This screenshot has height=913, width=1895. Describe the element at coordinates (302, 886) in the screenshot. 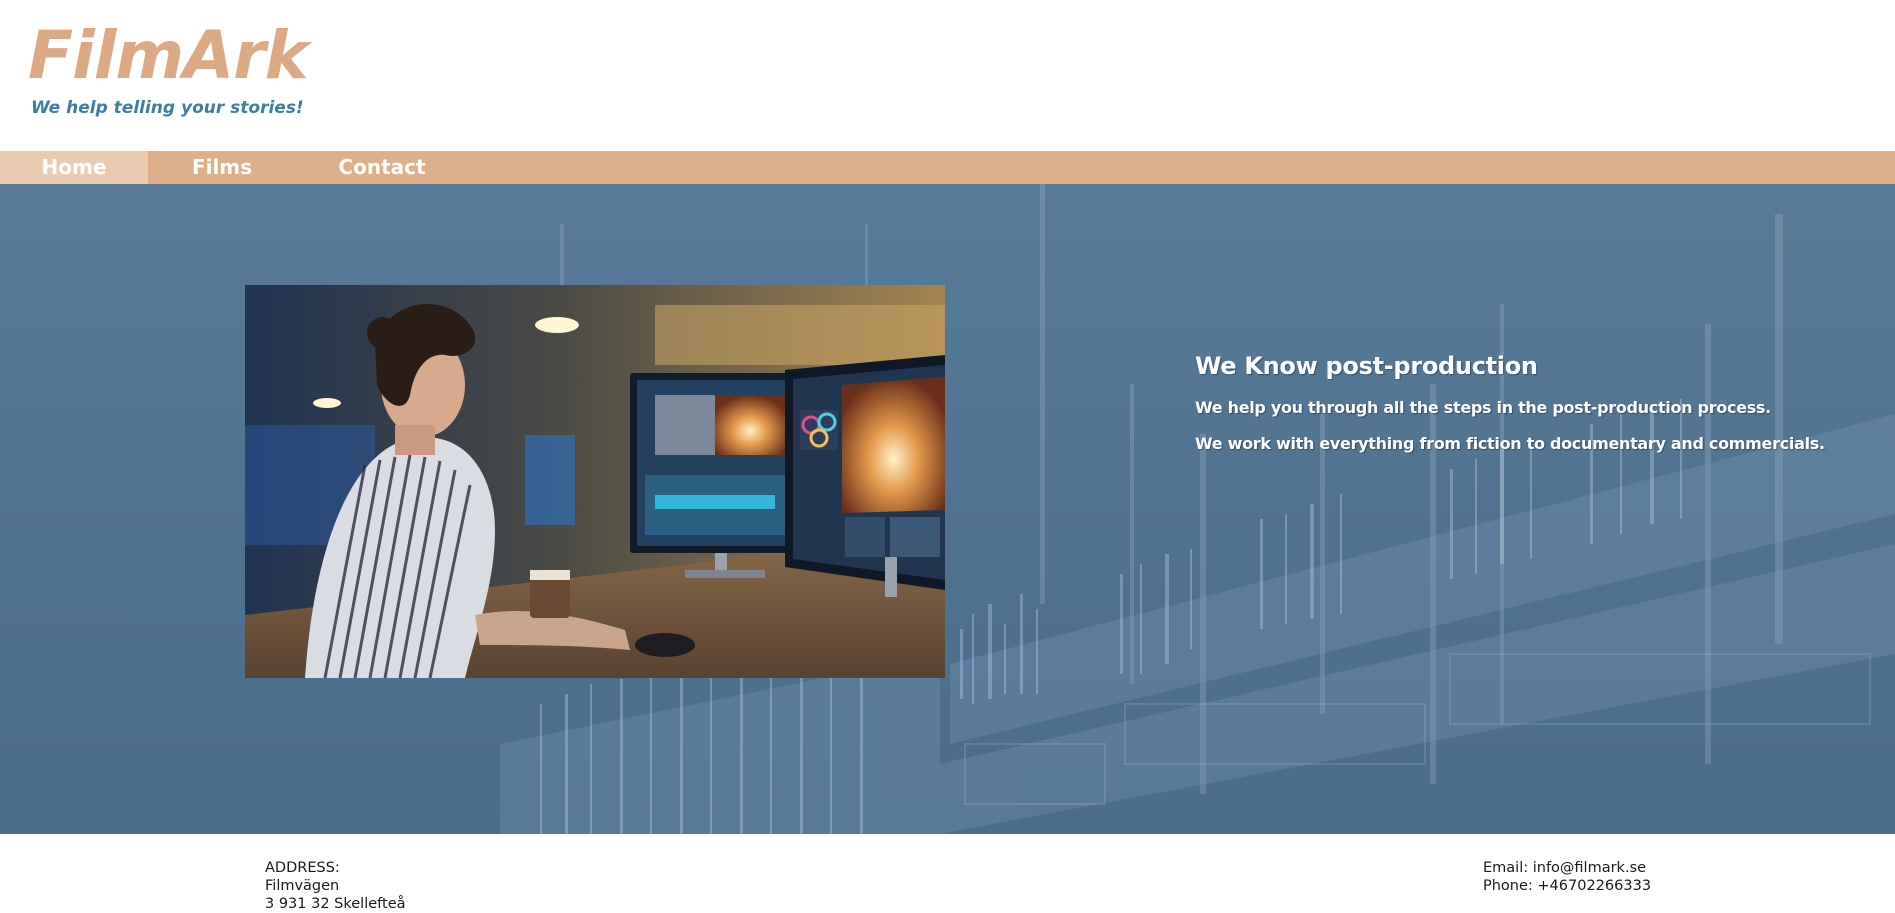

I see `address-street: Filmvägen` at that location.